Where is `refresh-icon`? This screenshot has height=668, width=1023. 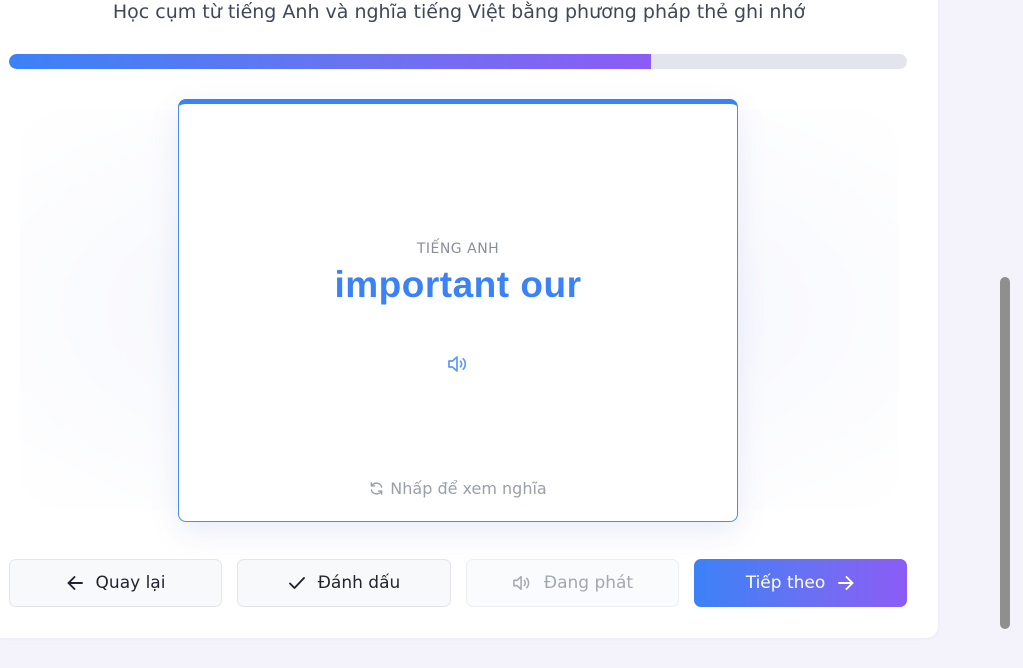
refresh-icon is located at coordinates (376, 490).